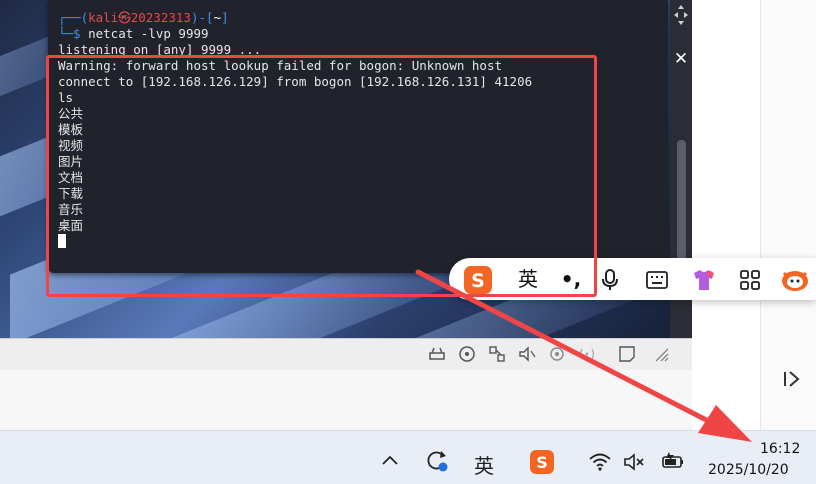 The width and height of the screenshot is (816, 484). What do you see at coordinates (557, 354) in the screenshot?
I see `usb-device-icon` at bounding box center [557, 354].